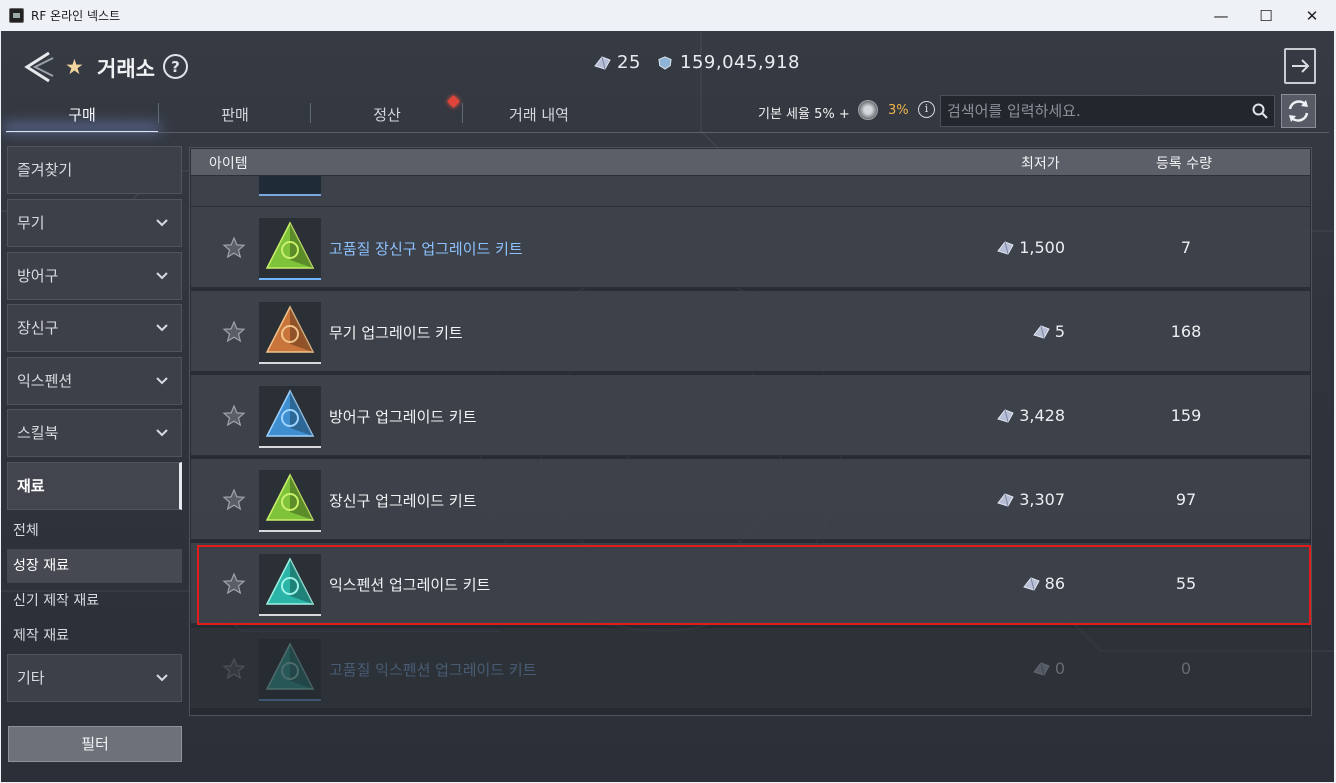  What do you see at coordinates (1312, 15) in the screenshot?
I see `close-button: ✕` at bounding box center [1312, 15].